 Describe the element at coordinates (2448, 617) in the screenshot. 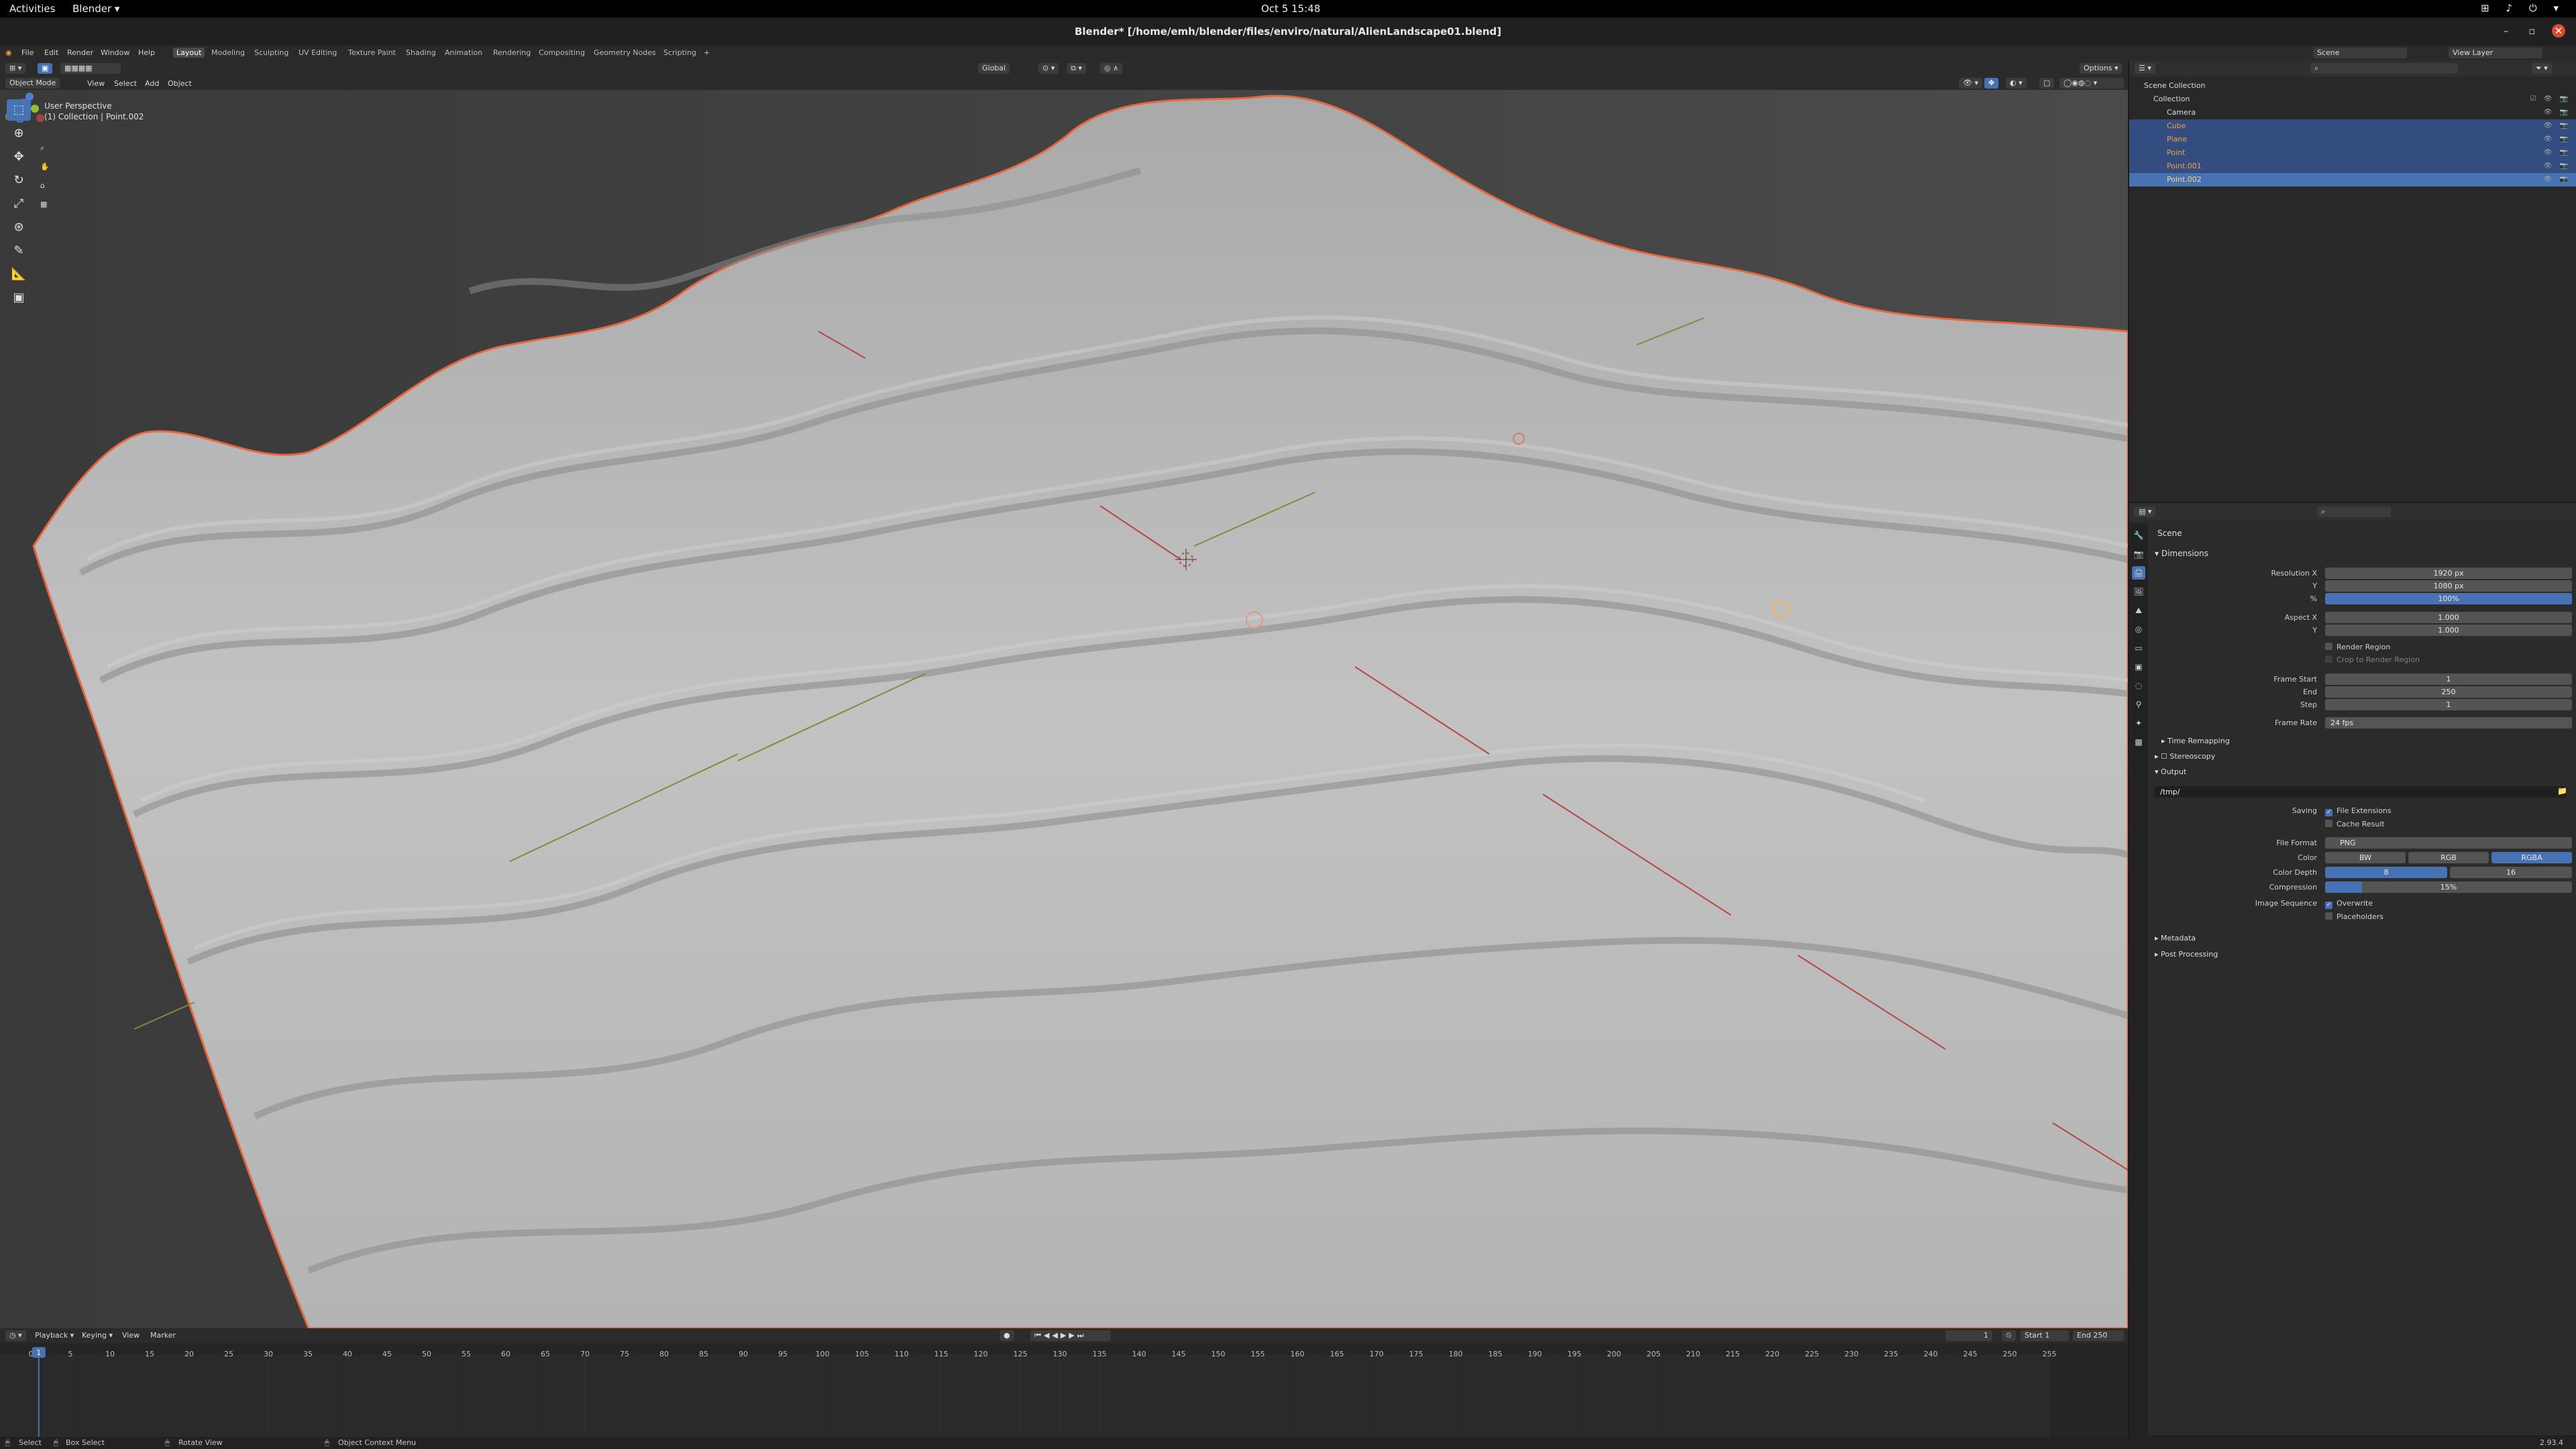

I see `aspect-x-field: 1.000` at that location.